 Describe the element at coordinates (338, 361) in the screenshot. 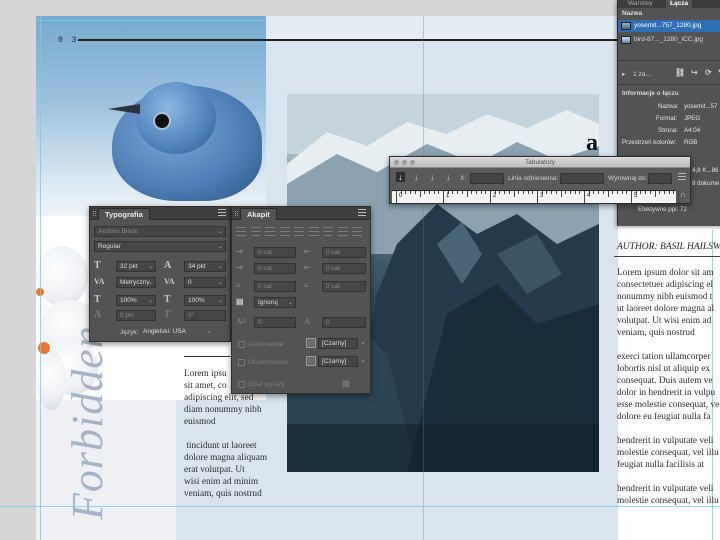

I see `border-swatch-select: [Czarny]` at that location.